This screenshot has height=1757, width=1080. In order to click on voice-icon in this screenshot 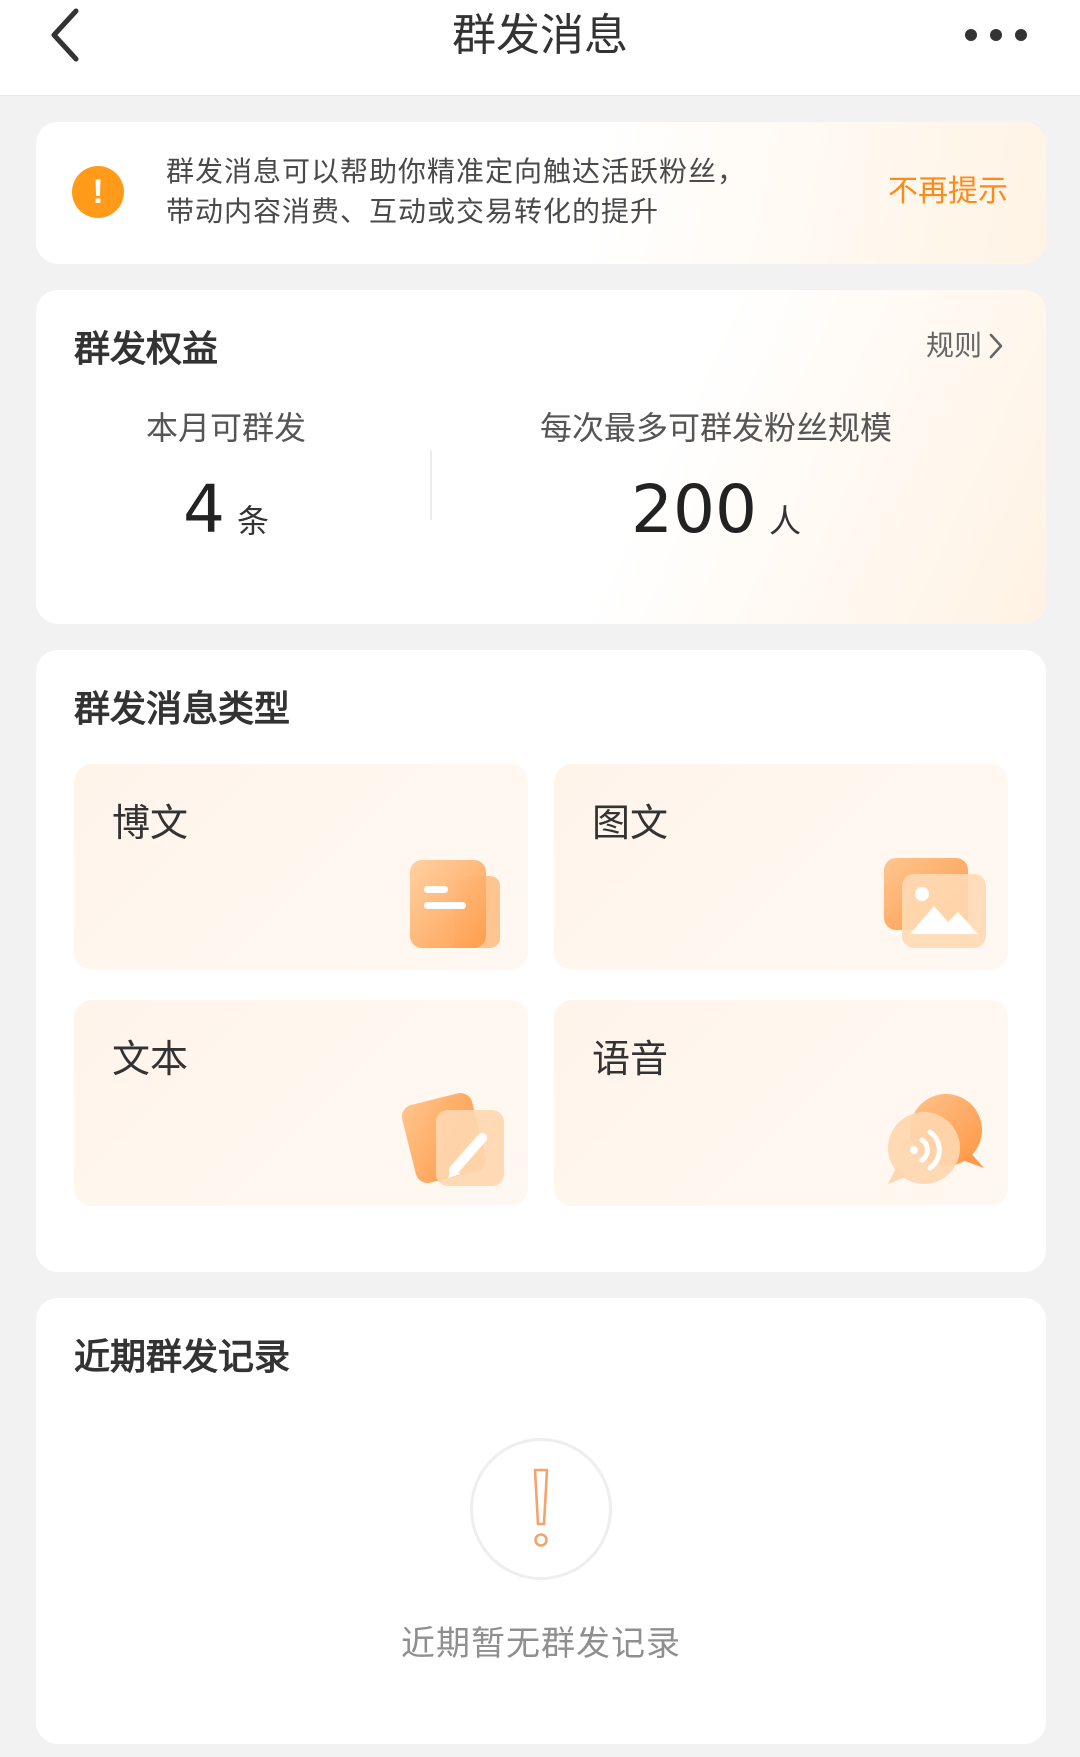, I will do `click(936, 1139)`.